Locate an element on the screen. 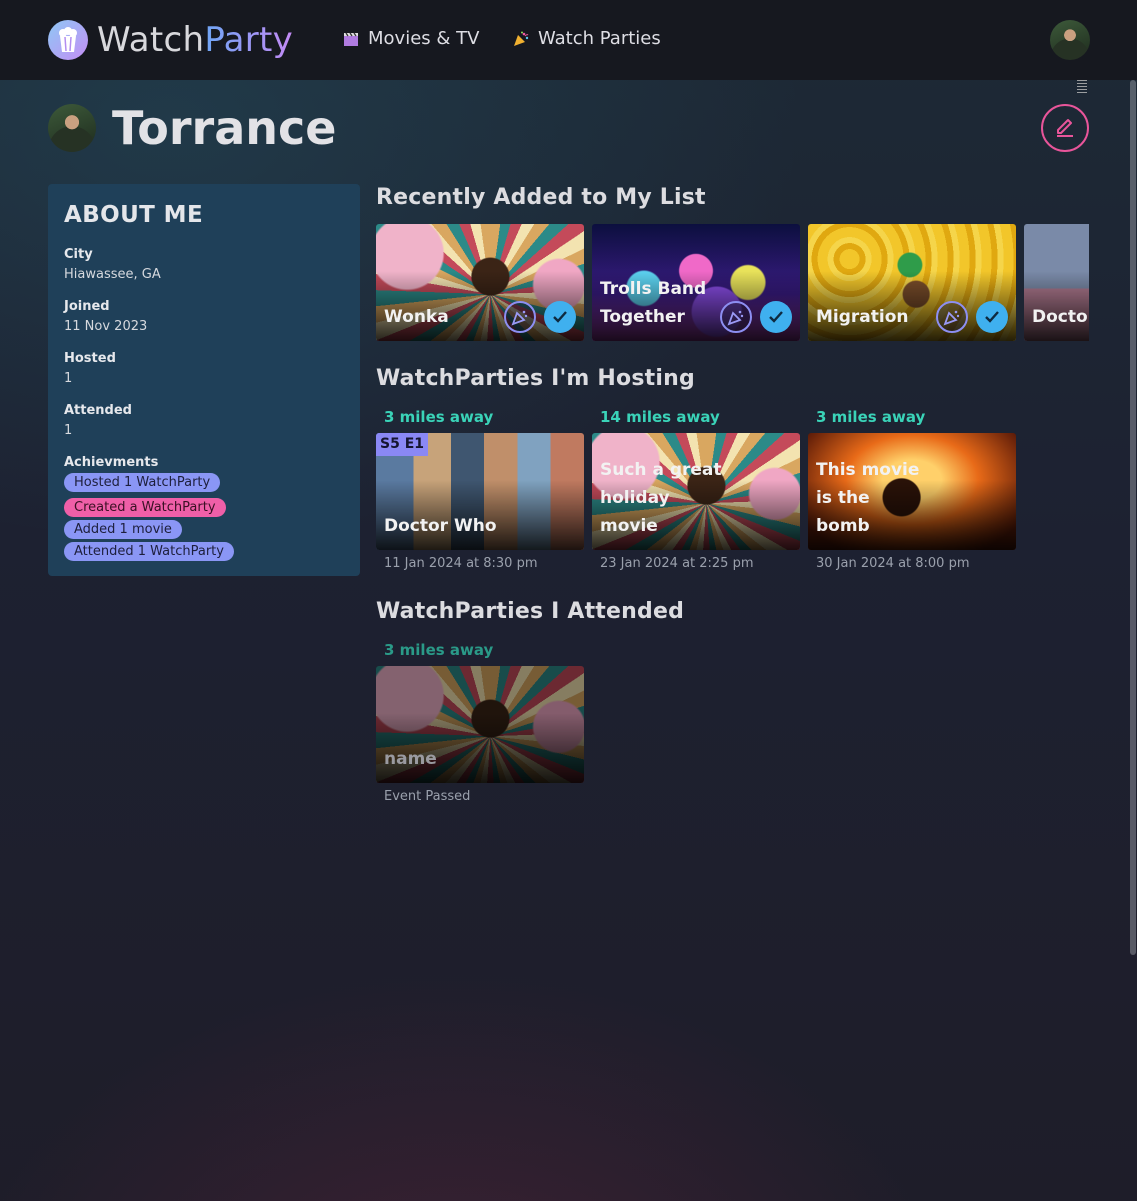  event-status: Event Passed is located at coordinates (427, 796).